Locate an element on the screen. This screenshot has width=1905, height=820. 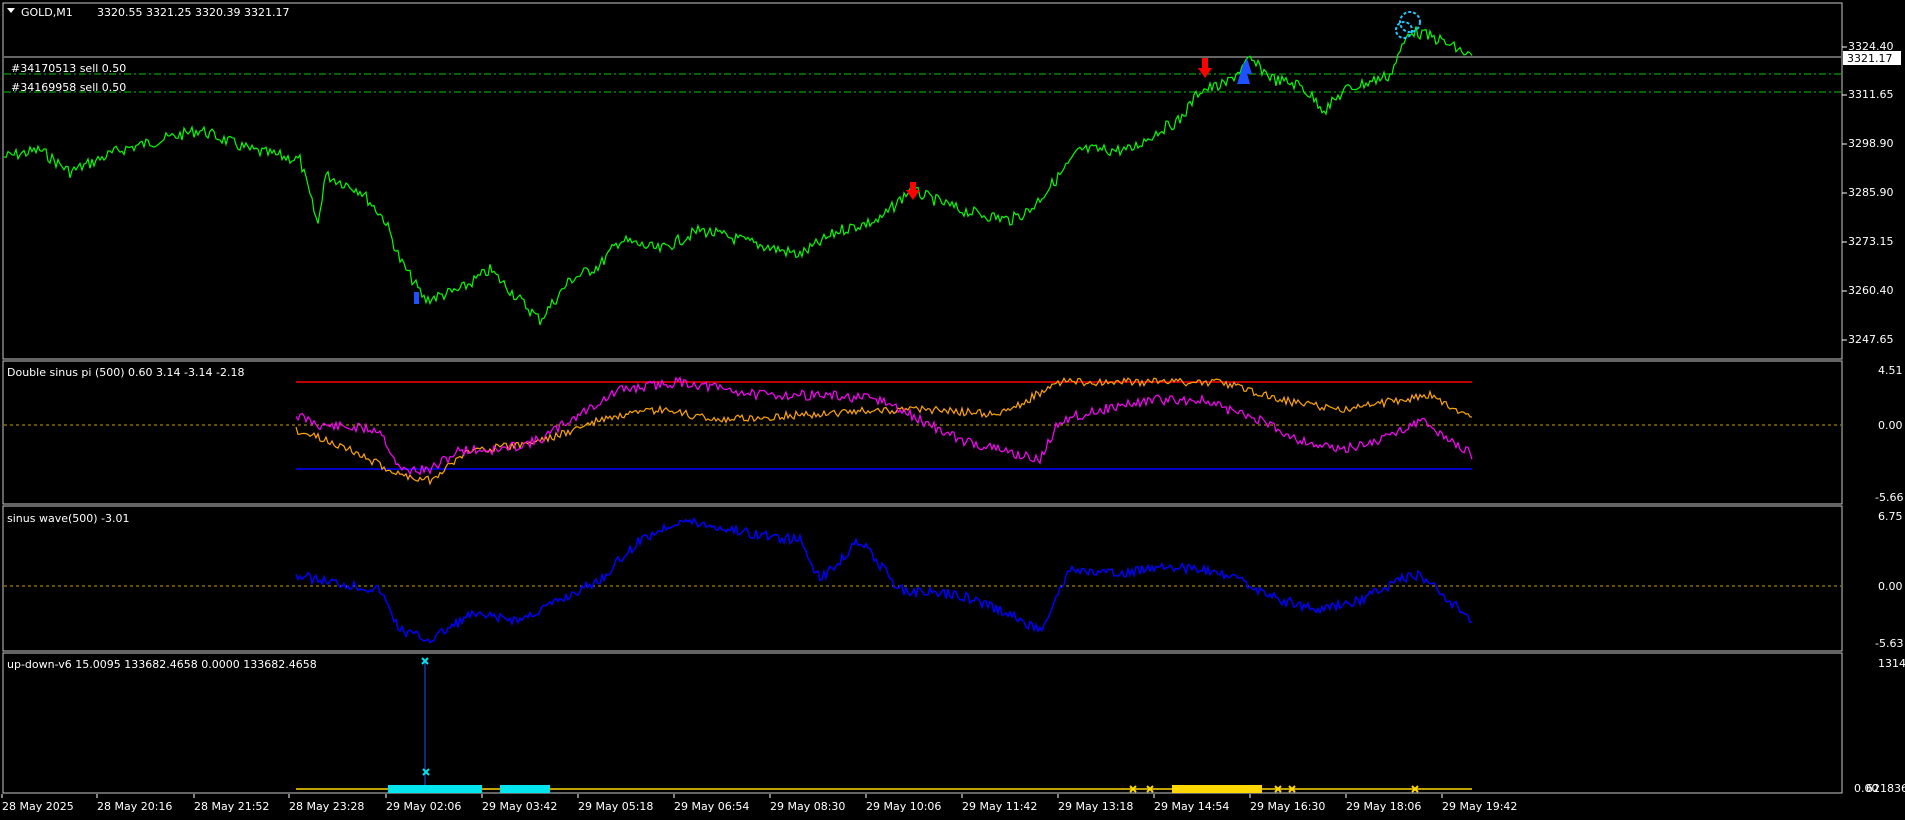
ind1-axis-label: 0.00 is located at coordinates (1890, 425).